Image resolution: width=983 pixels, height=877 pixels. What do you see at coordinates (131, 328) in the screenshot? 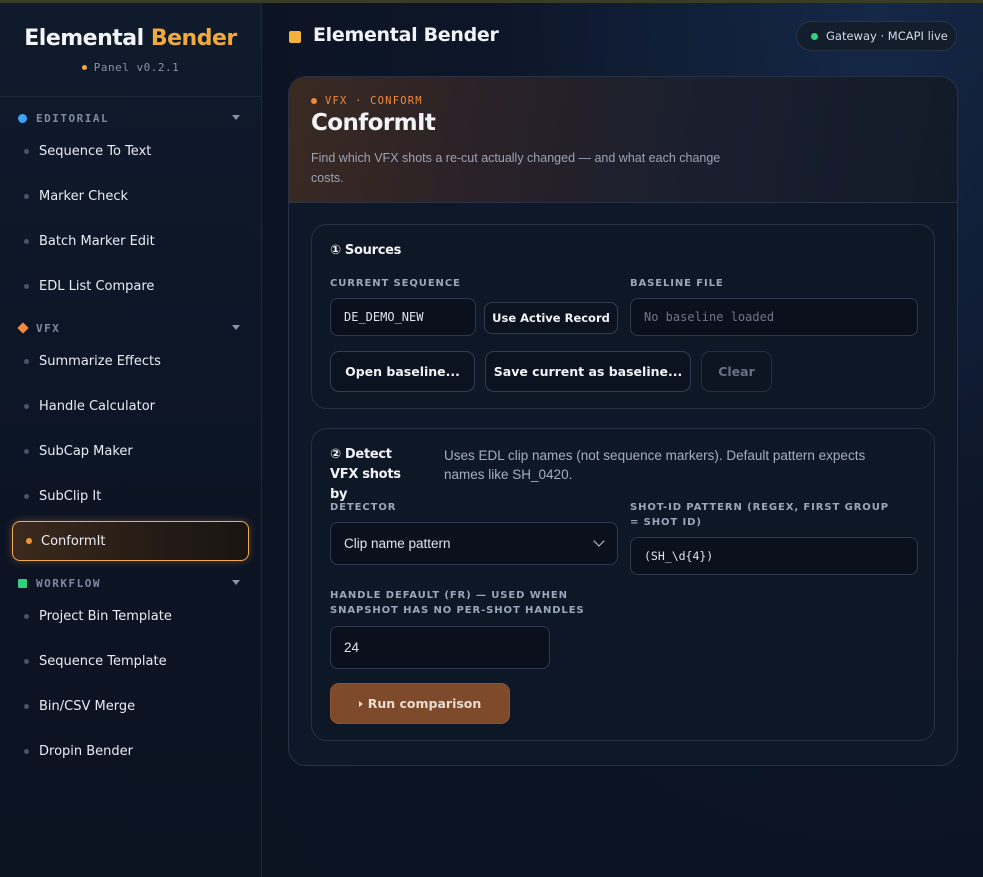
I see `section-vfx: VFX` at bounding box center [131, 328].